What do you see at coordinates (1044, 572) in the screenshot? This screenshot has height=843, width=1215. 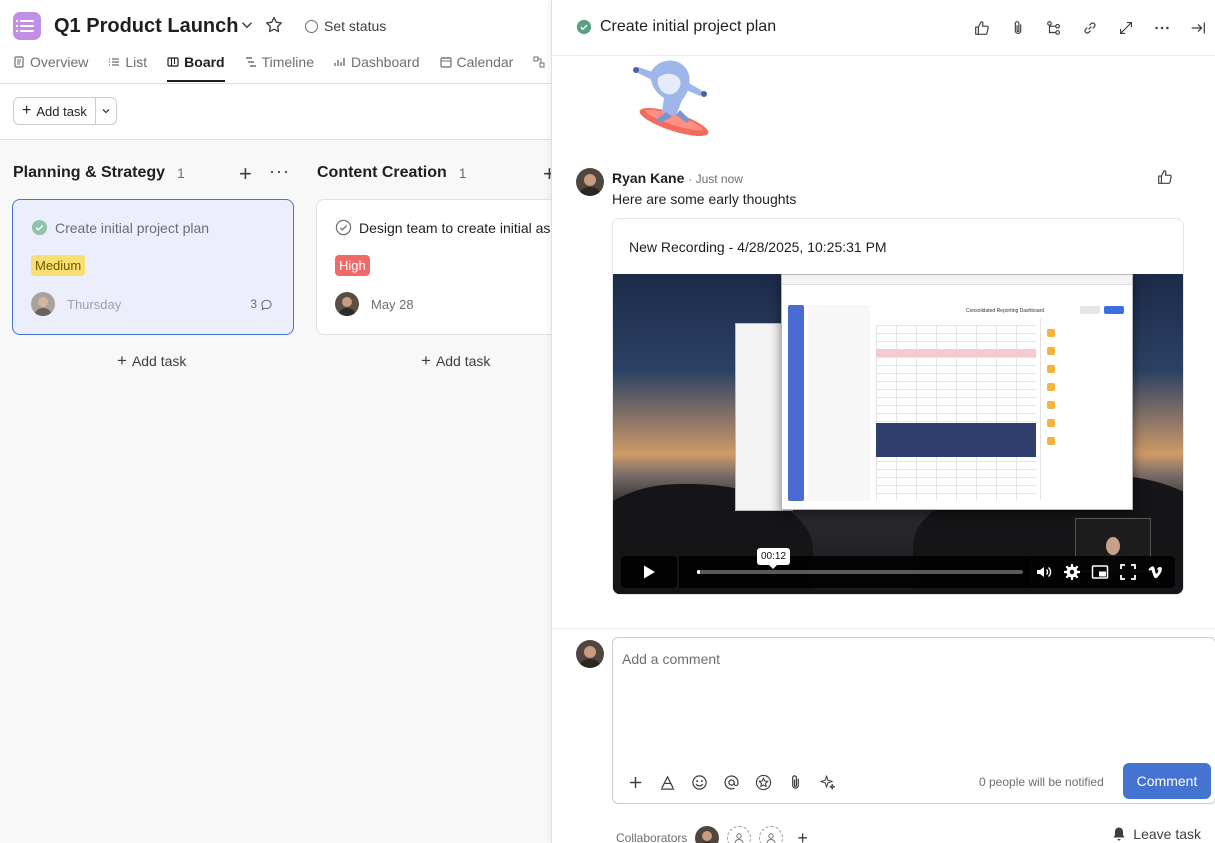 I see `volume-icon` at bounding box center [1044, 572].